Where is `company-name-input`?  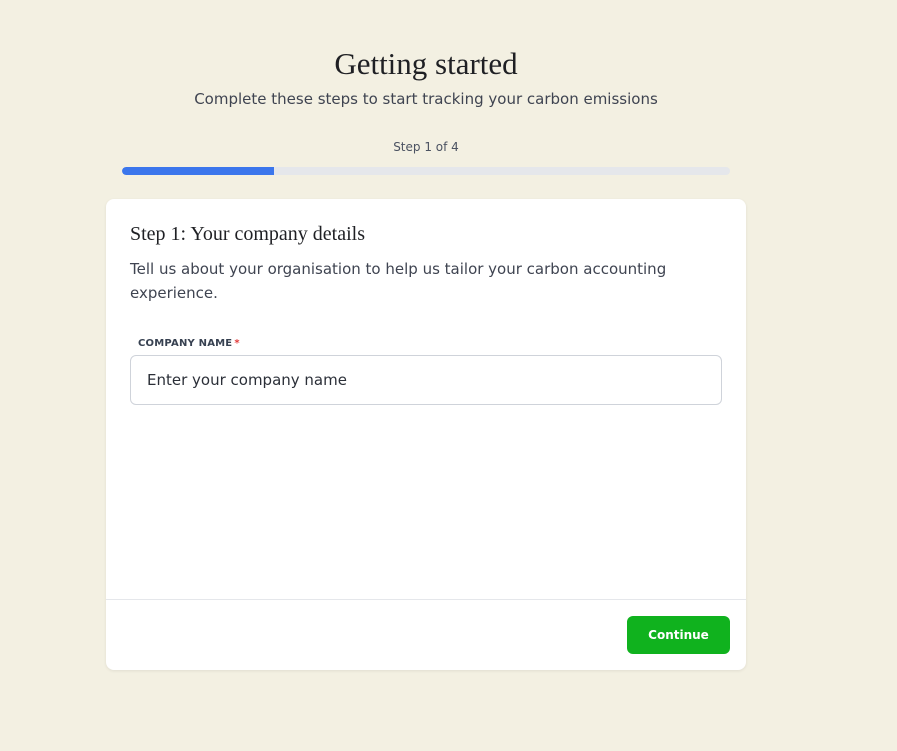 company-name-input is located at coordinates (426, 380).